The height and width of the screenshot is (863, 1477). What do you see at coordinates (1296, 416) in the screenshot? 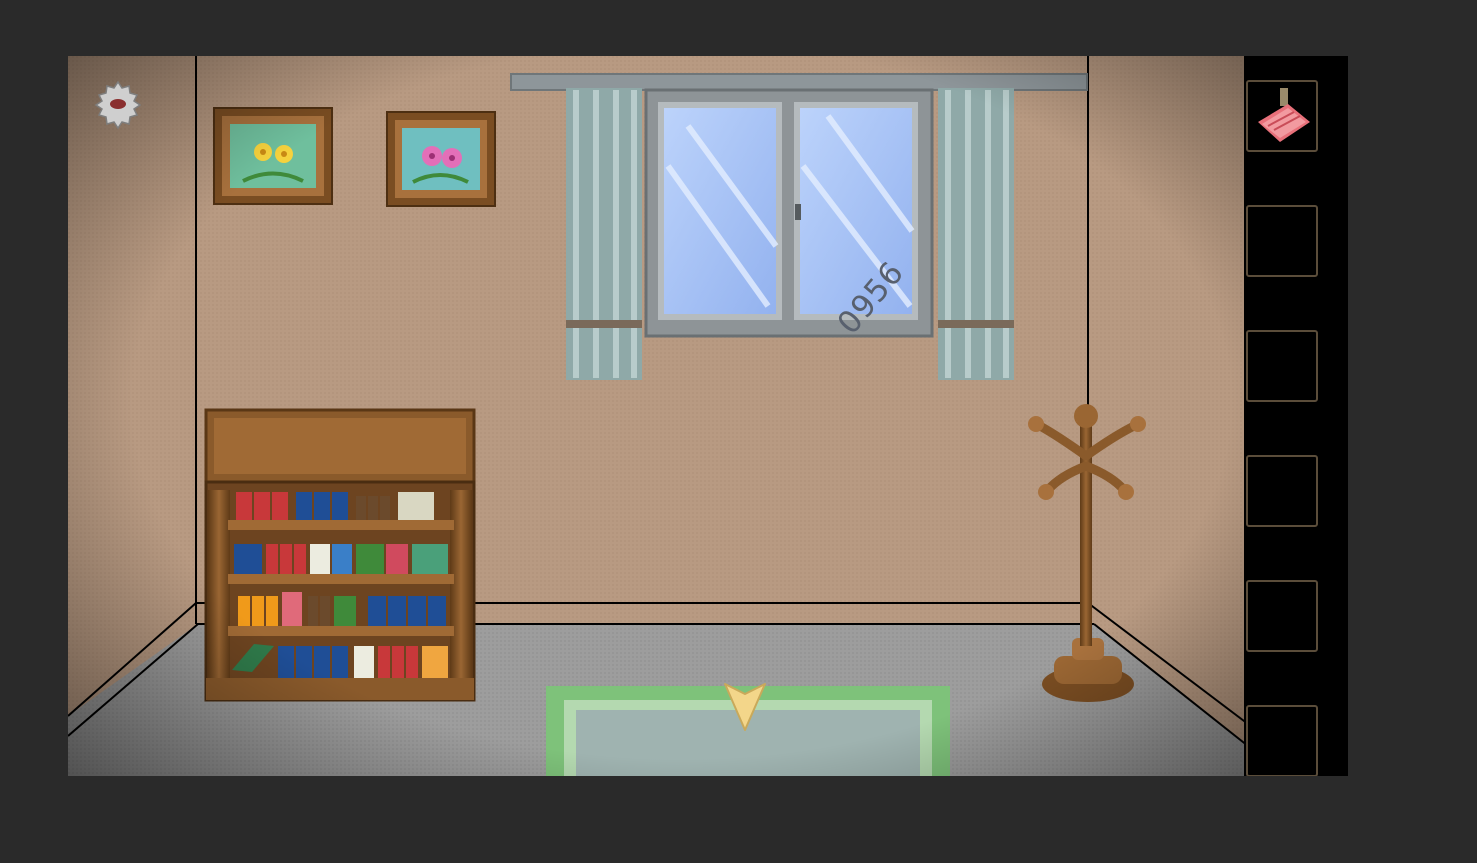
I see `inventory-panel` at bounding box center [1296, 416].